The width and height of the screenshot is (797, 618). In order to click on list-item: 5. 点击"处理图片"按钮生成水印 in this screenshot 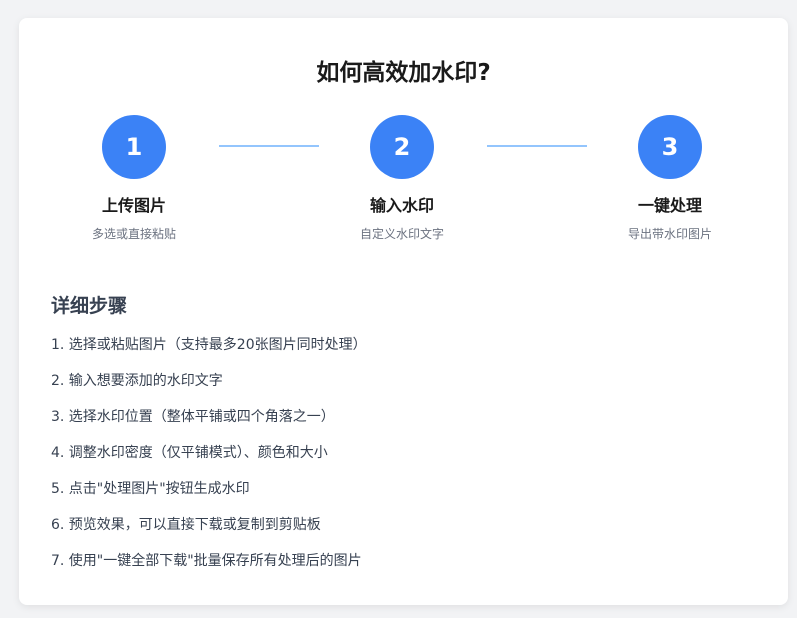, I will do `click(150, 489)`.